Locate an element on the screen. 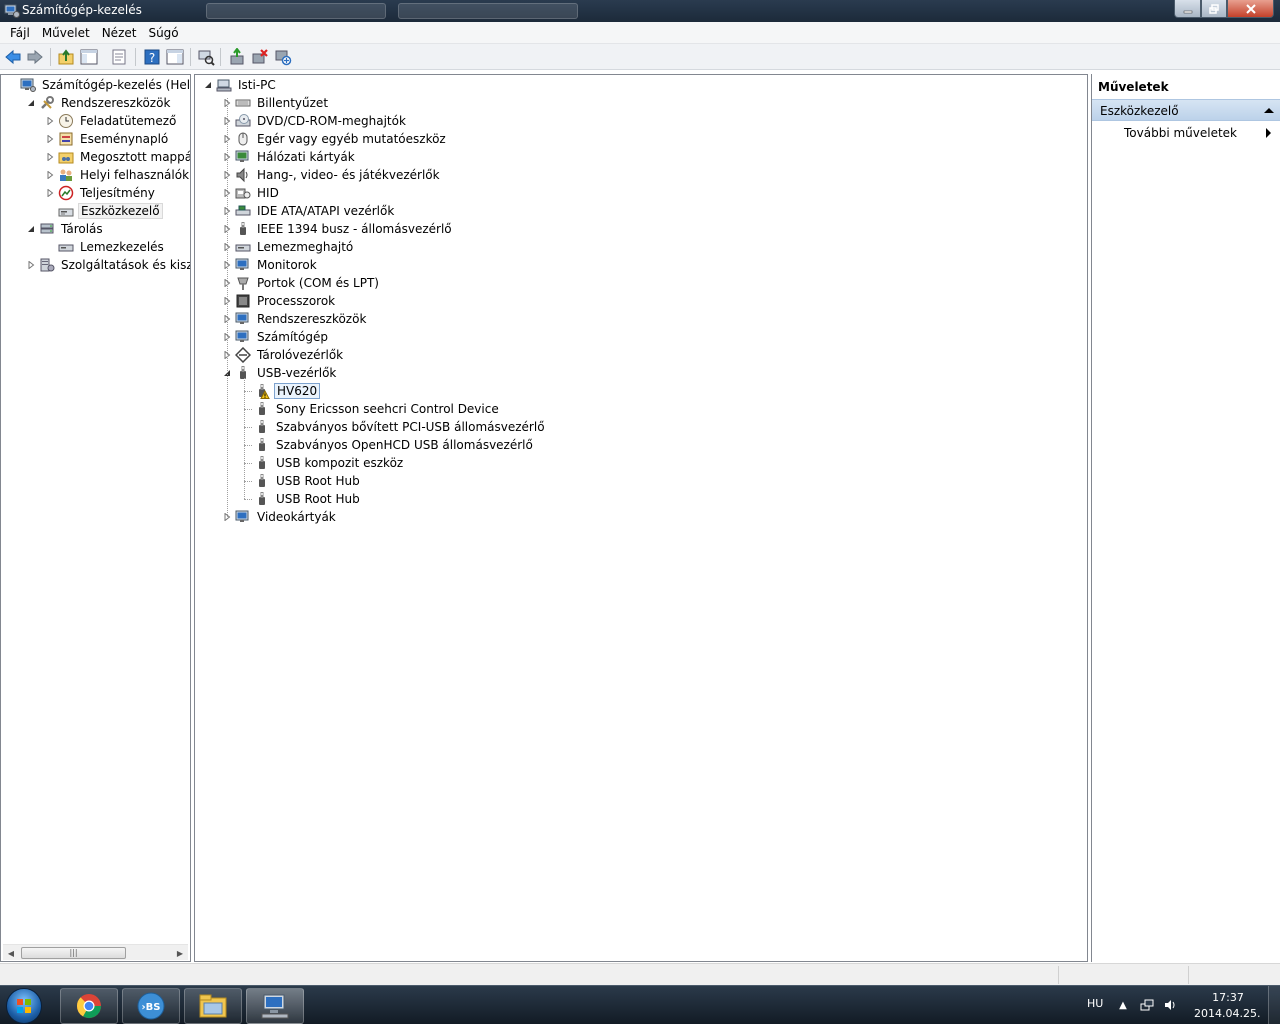 This screenshot has width=1280, height=1024. nav-item-feladatutemezo: Feladatütemező is located at coordinates (111, 121).